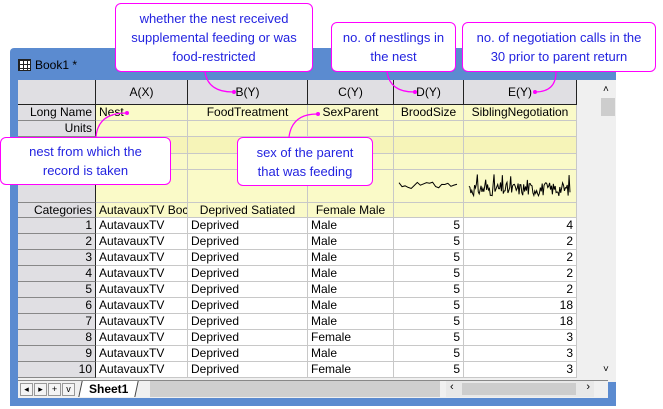  What do you see at coordinates (54, 389) in the screenshot?
I see `add-sheet-button: +` at bounding box center [54, 389].